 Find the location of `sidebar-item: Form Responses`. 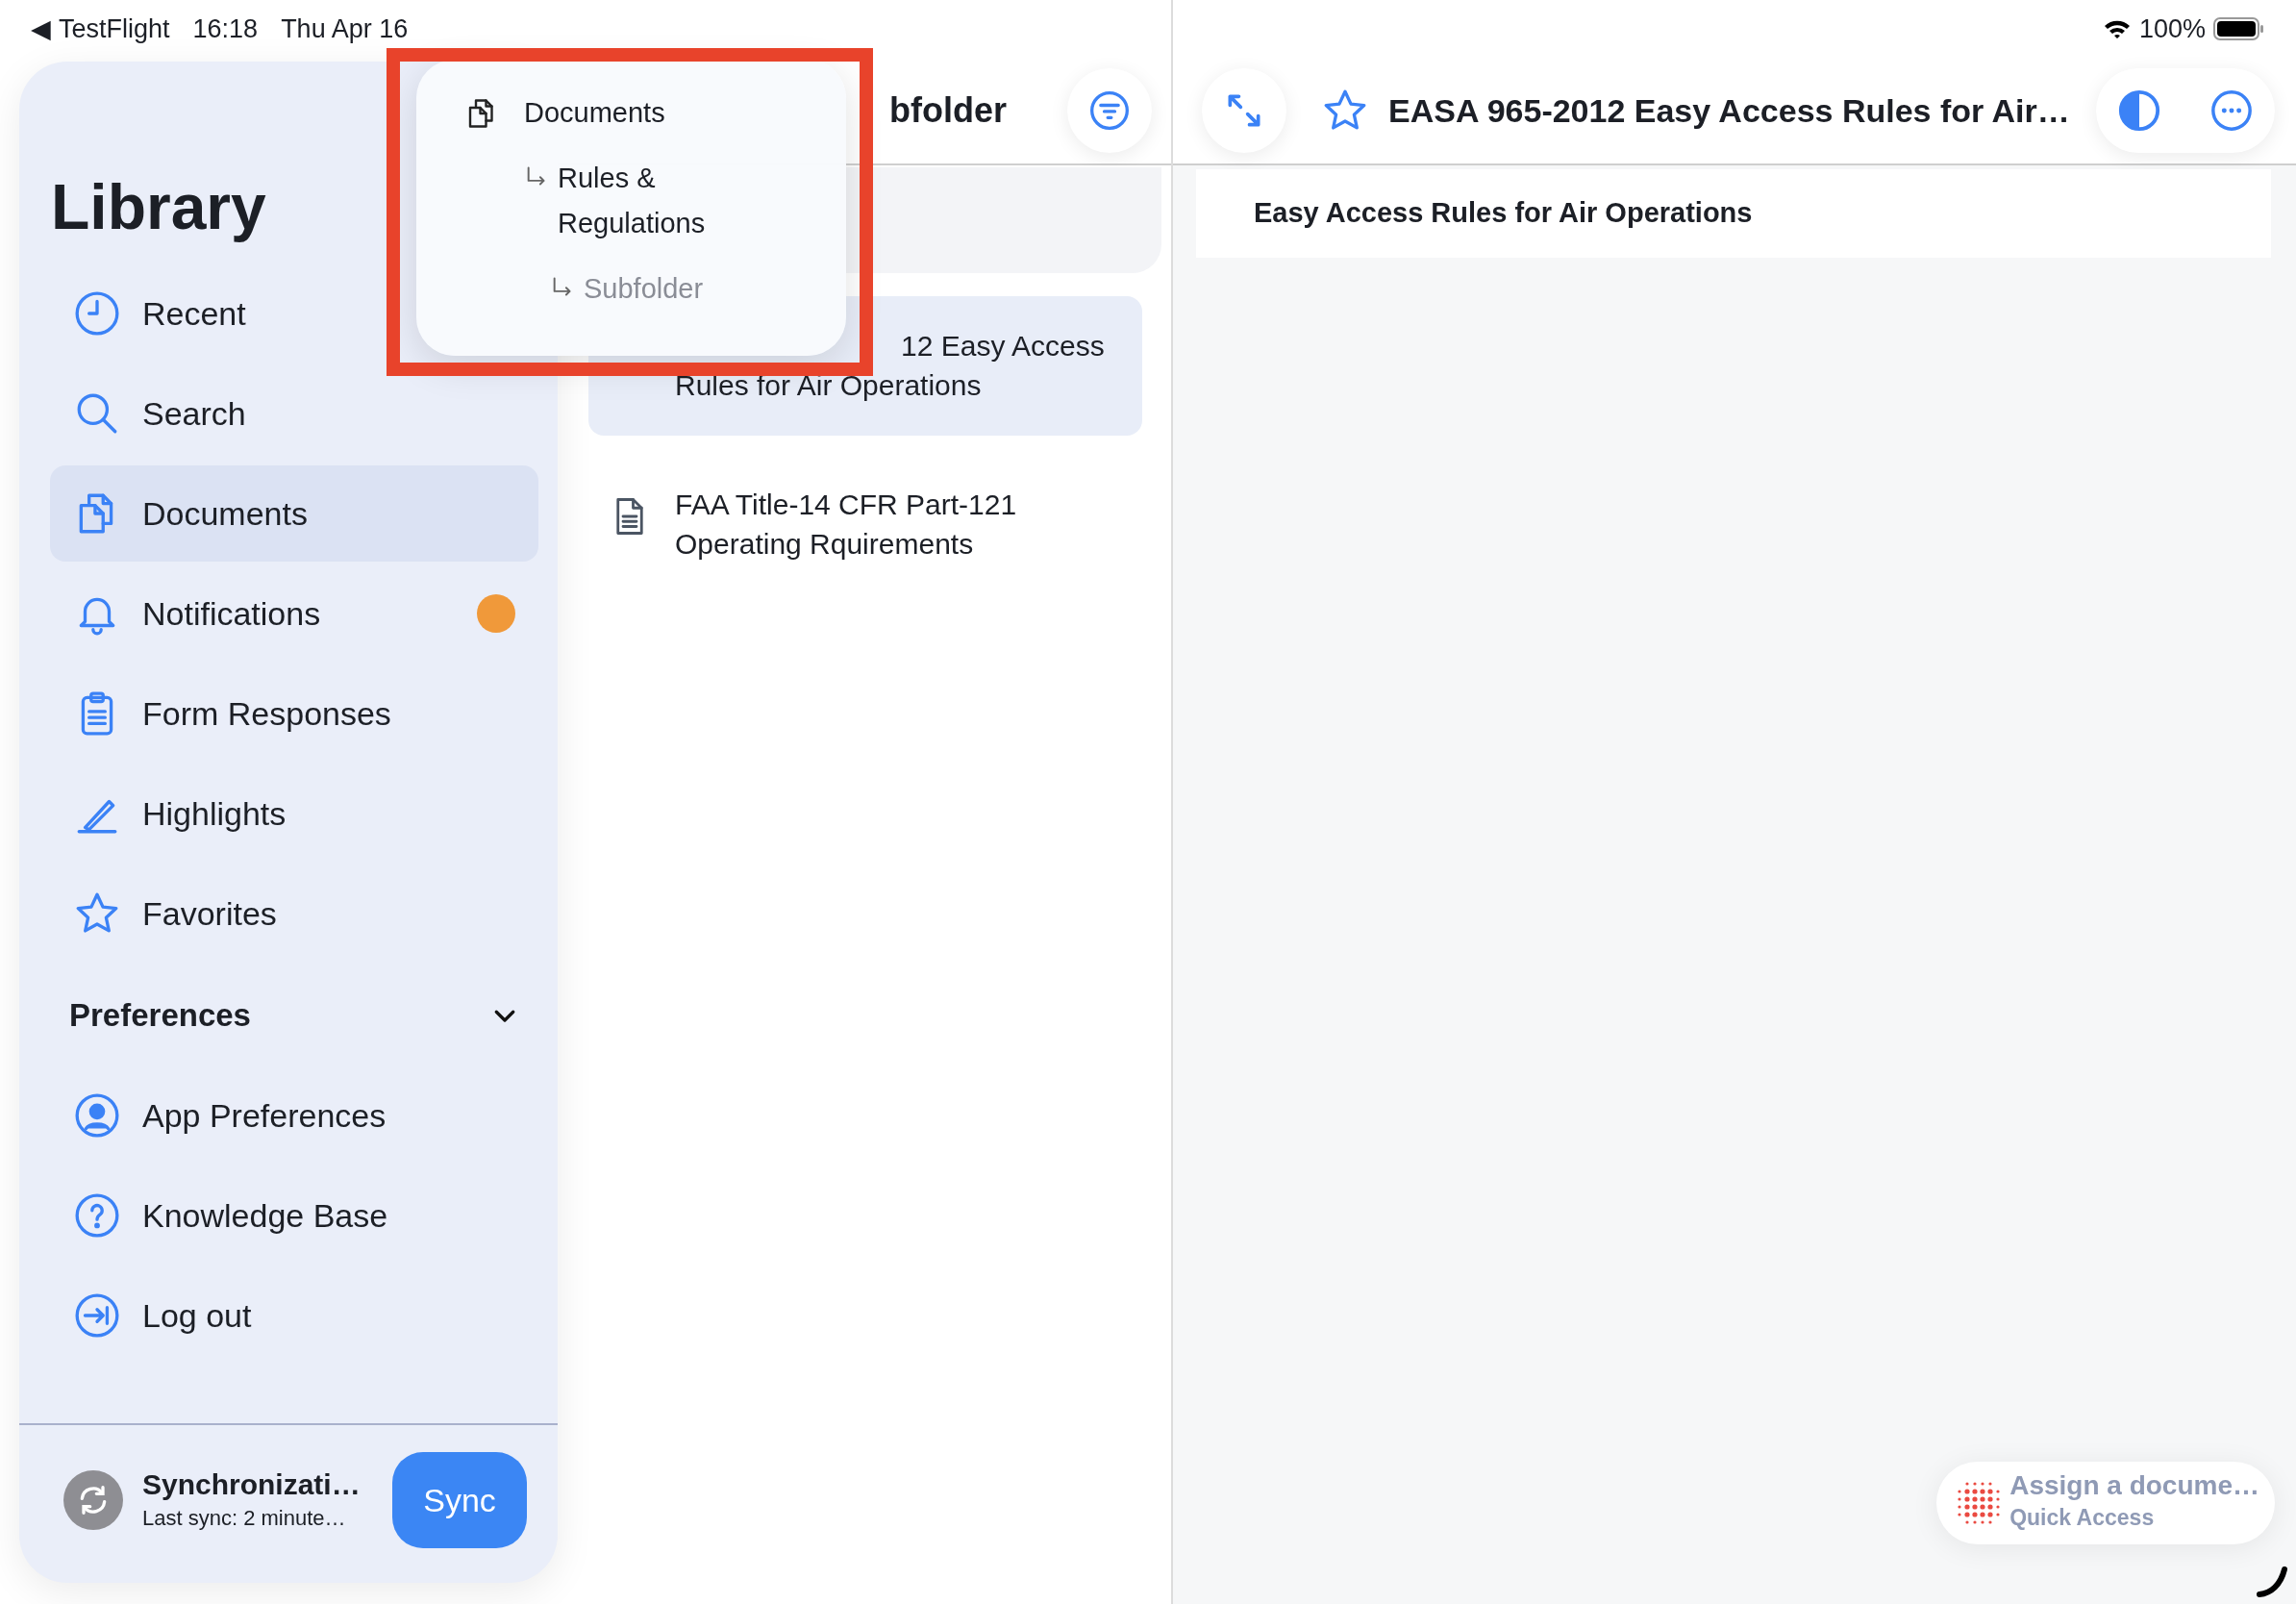

sidebar-item: Form Responses is located at coordinates (294, 713).